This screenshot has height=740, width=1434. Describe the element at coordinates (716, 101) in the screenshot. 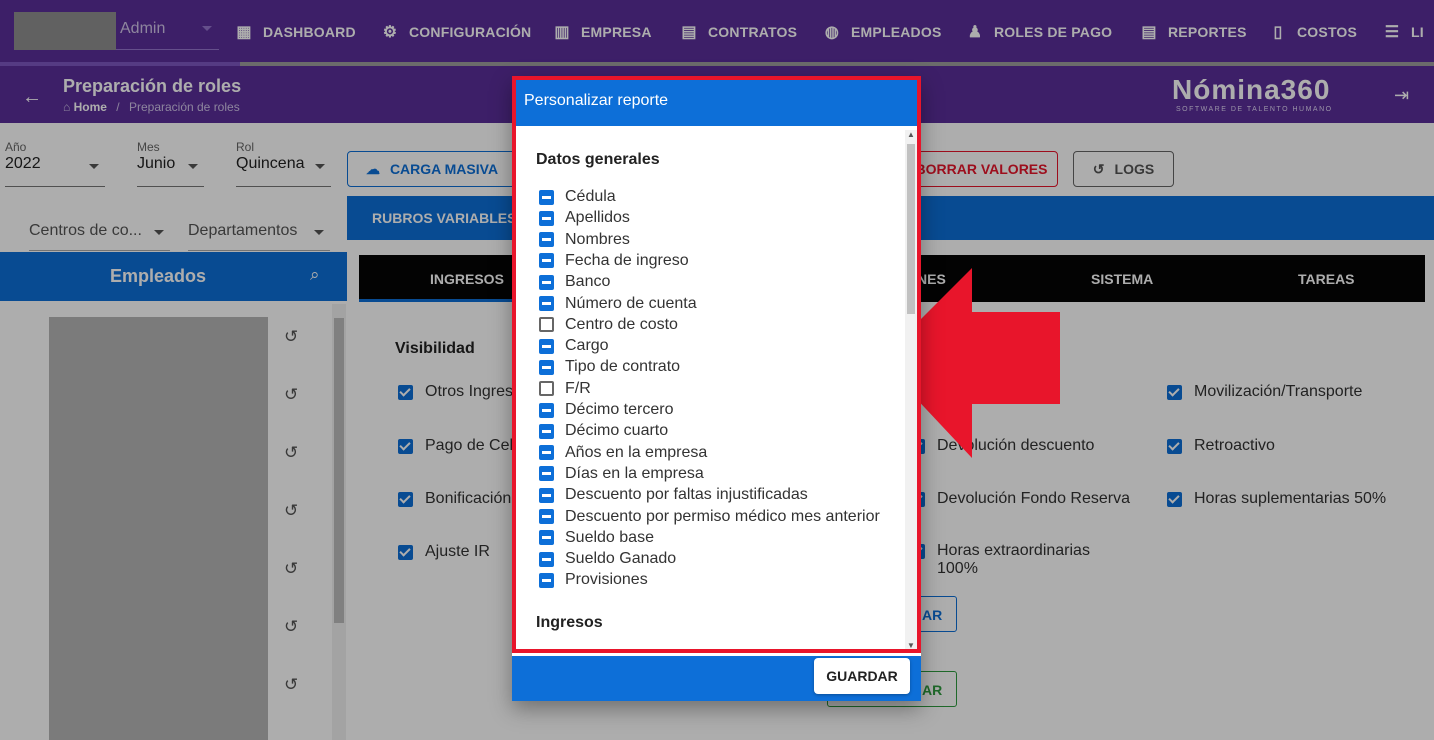

I see `dialog-header: Personalizar reporte` at that location.